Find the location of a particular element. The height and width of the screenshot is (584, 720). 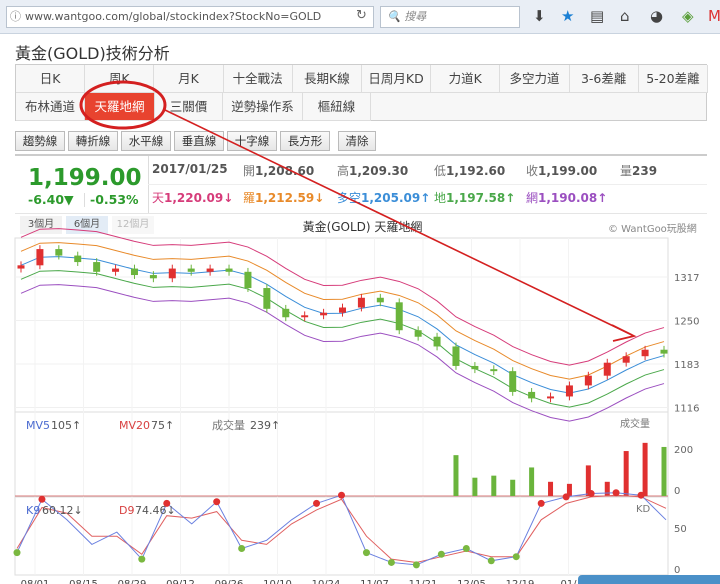

x-tick-label: 08/01 is located at coordinates (35, 581).